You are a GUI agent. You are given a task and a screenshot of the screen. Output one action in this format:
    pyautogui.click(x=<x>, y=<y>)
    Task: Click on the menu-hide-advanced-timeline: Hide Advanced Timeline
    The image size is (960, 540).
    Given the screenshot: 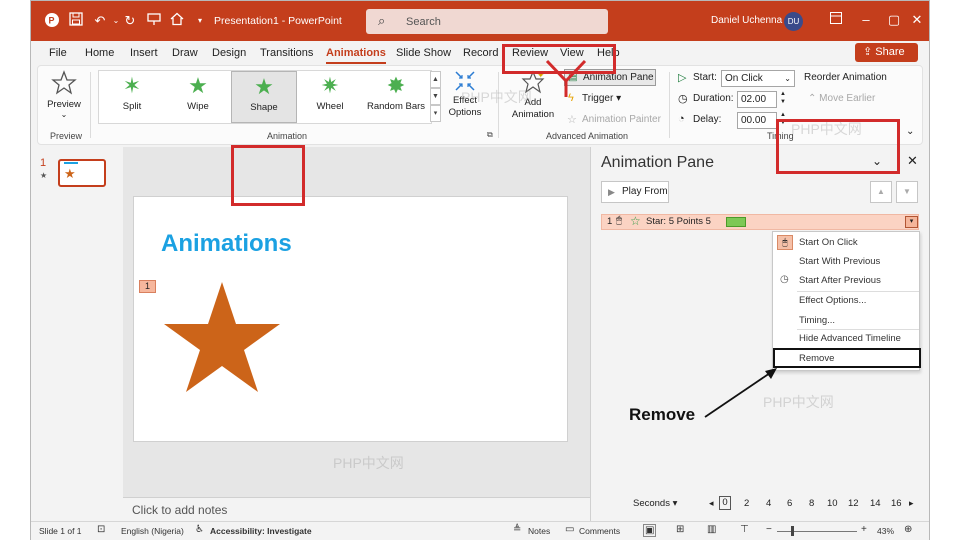 What is the action you would take?
    pyautogui.click(x=850, y=338)
    